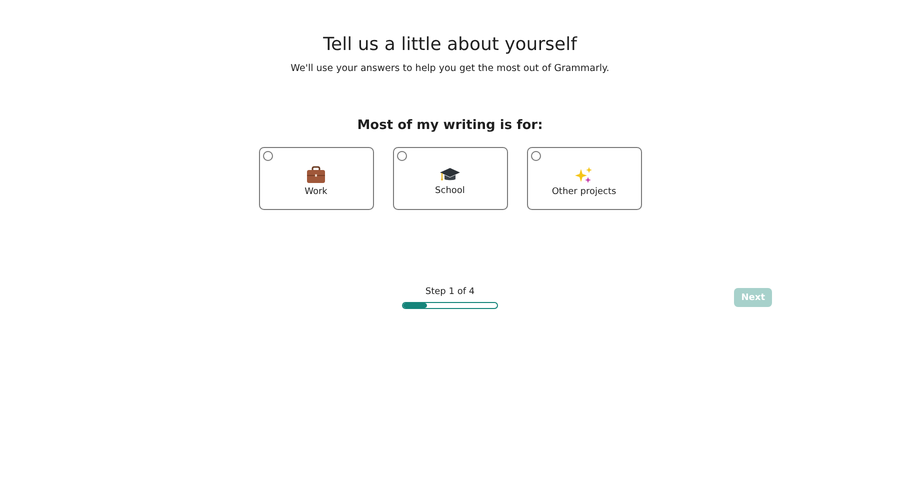  I want to click on option-card: Work, so click(316, 178).